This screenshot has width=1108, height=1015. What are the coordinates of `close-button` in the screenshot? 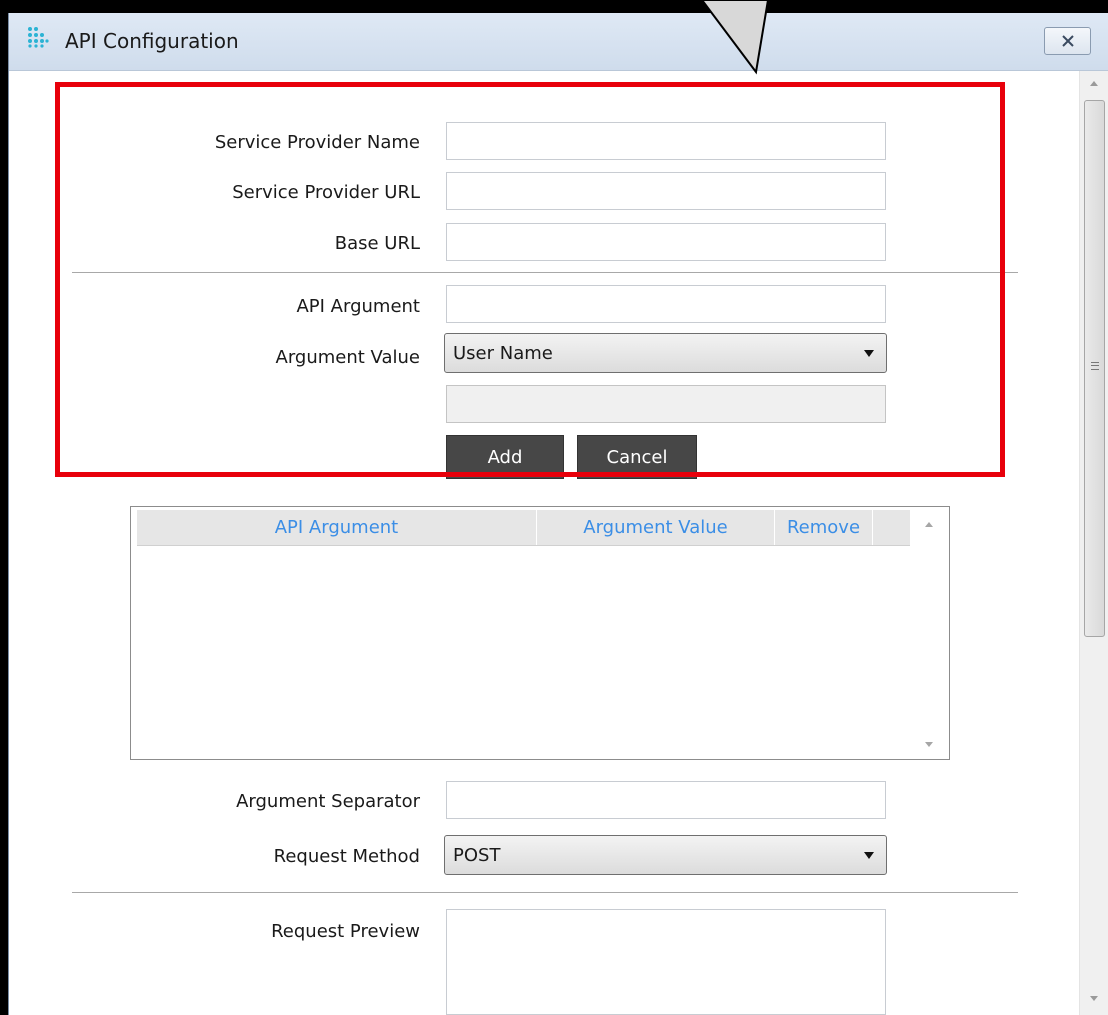 It's located at (1067, 41).